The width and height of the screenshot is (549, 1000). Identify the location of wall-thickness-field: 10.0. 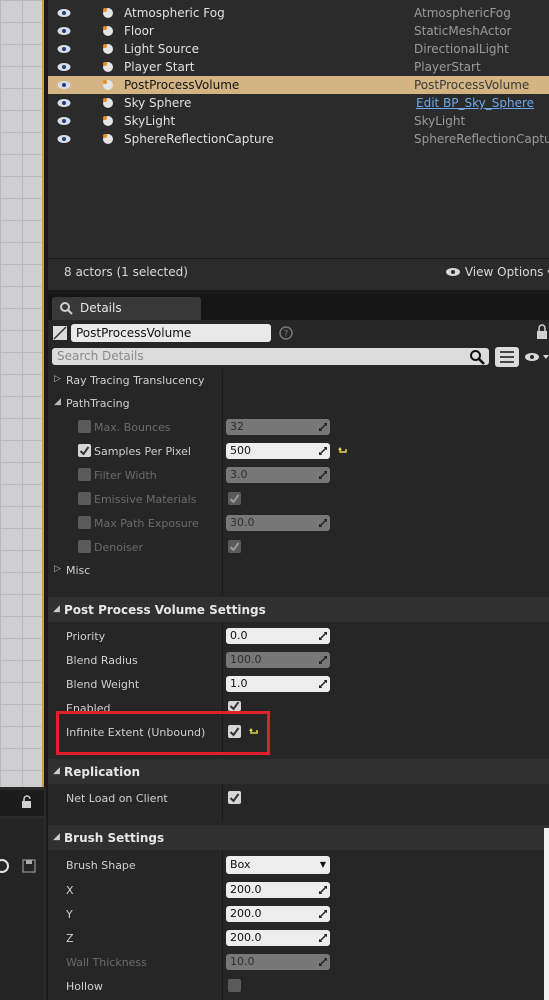
(278, 962).